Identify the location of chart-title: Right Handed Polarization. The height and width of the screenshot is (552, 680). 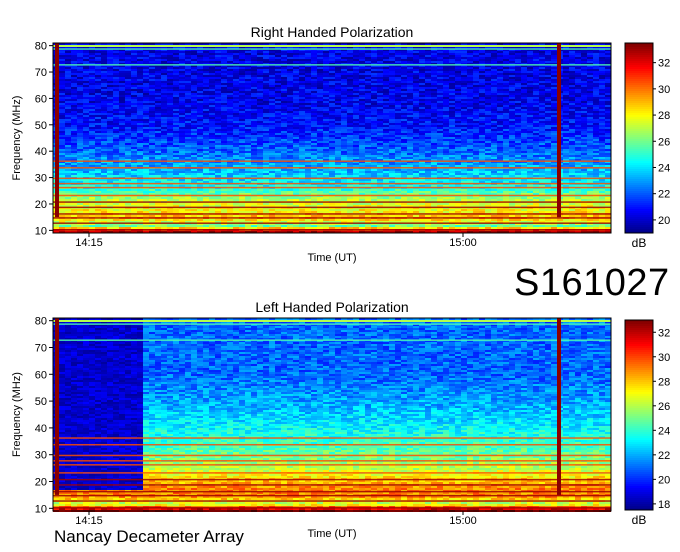
(332, 32).